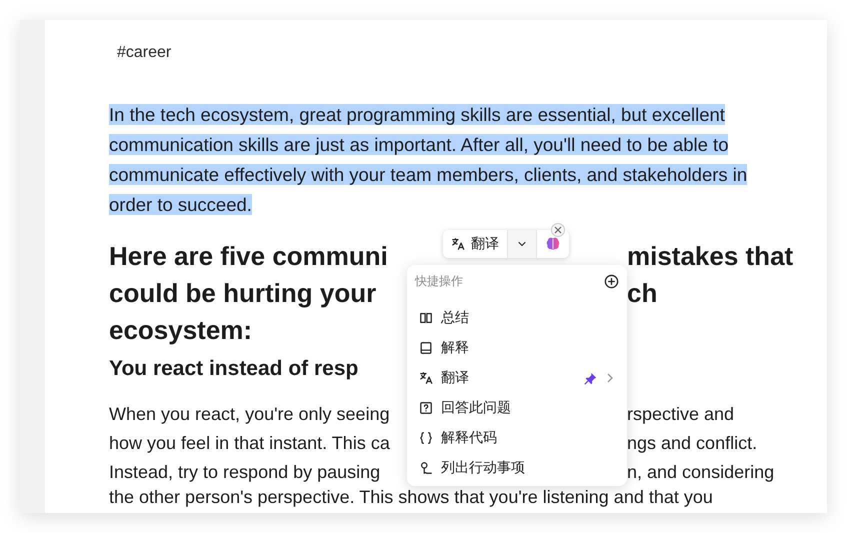 This screenshot has height=533, width=847. What do you see at coordinates (439, 281) in the screenshot?
I see `menu-title: 快捷操作` at bounding box center [439, 281].